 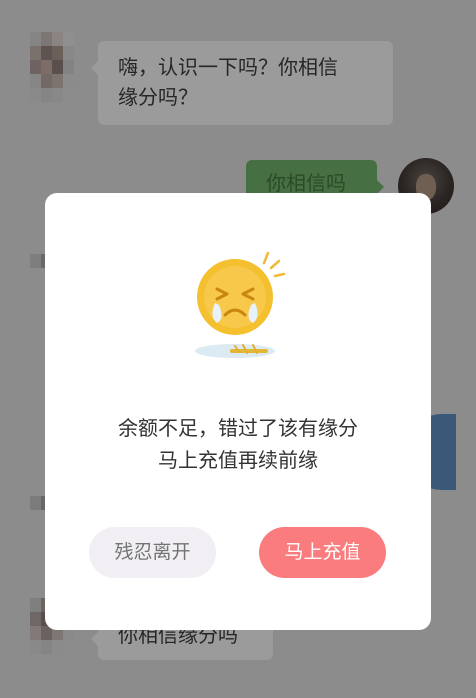 I want to click on crying-sun-emoji-icon, so click(x=255, y=309).